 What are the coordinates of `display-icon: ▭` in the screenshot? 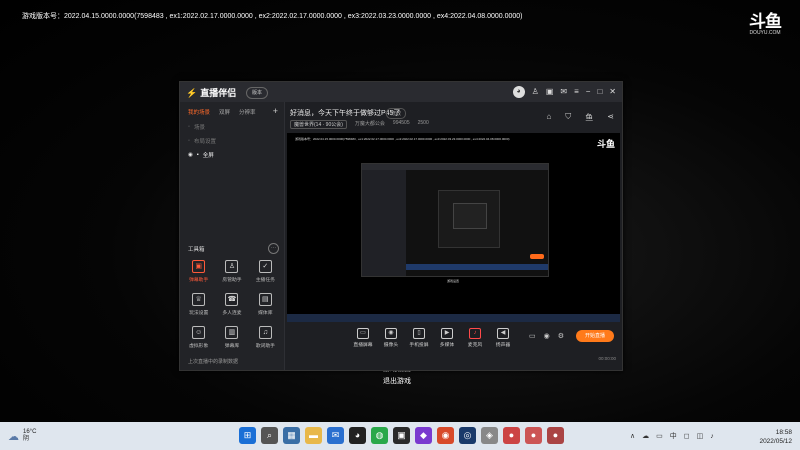 It's located at (659, 436).